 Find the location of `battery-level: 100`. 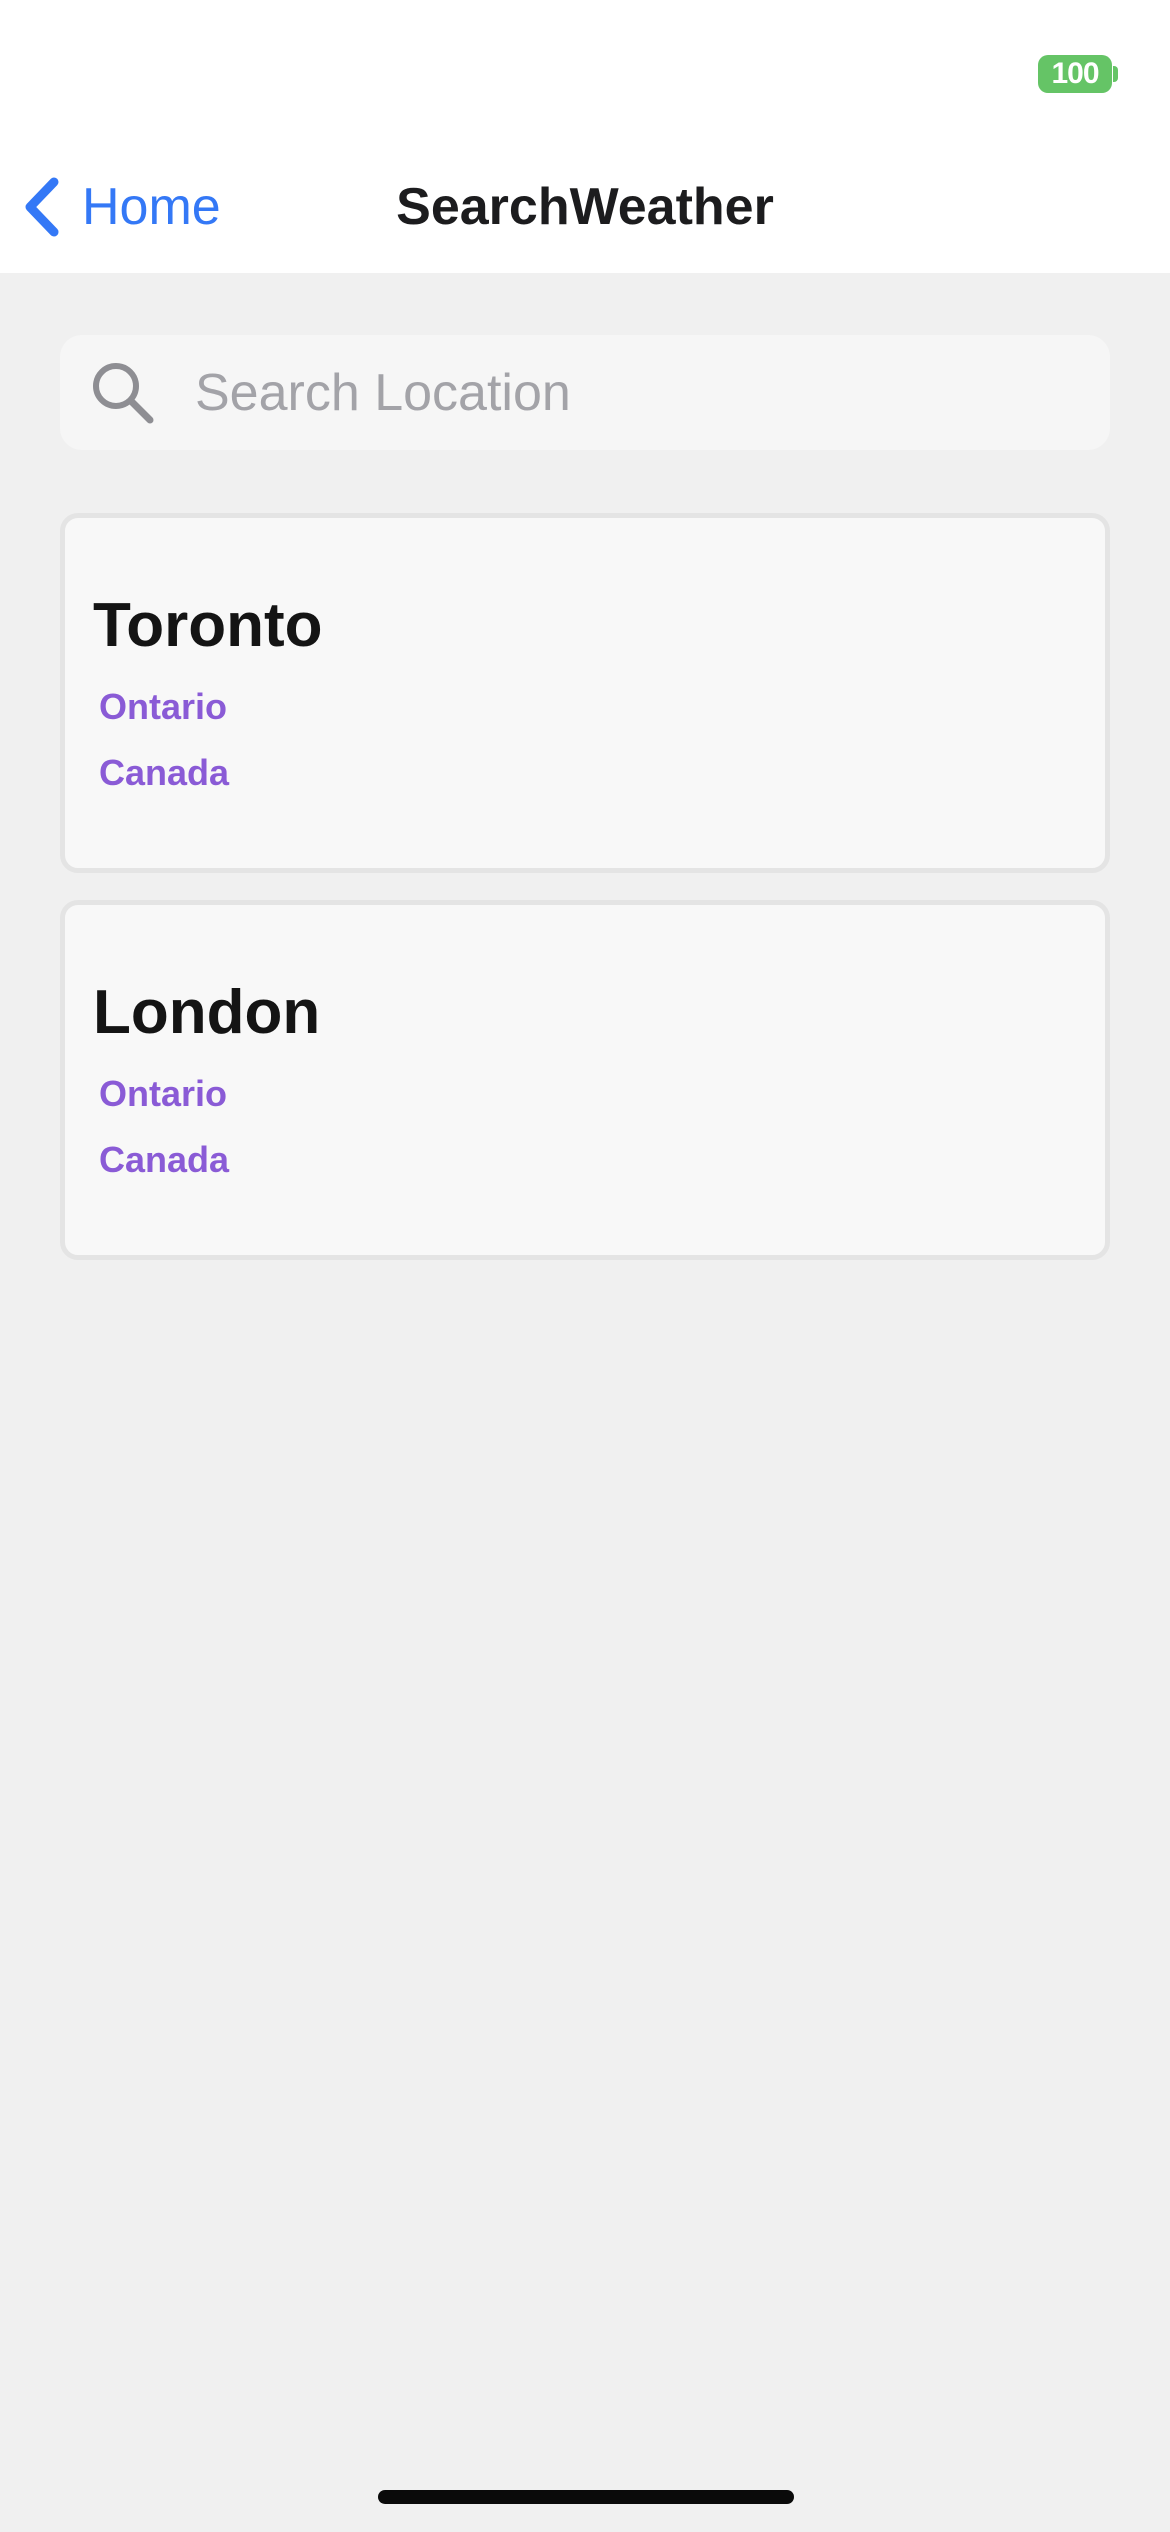

battery-level: 100 is located at coordinates (1075, 73).